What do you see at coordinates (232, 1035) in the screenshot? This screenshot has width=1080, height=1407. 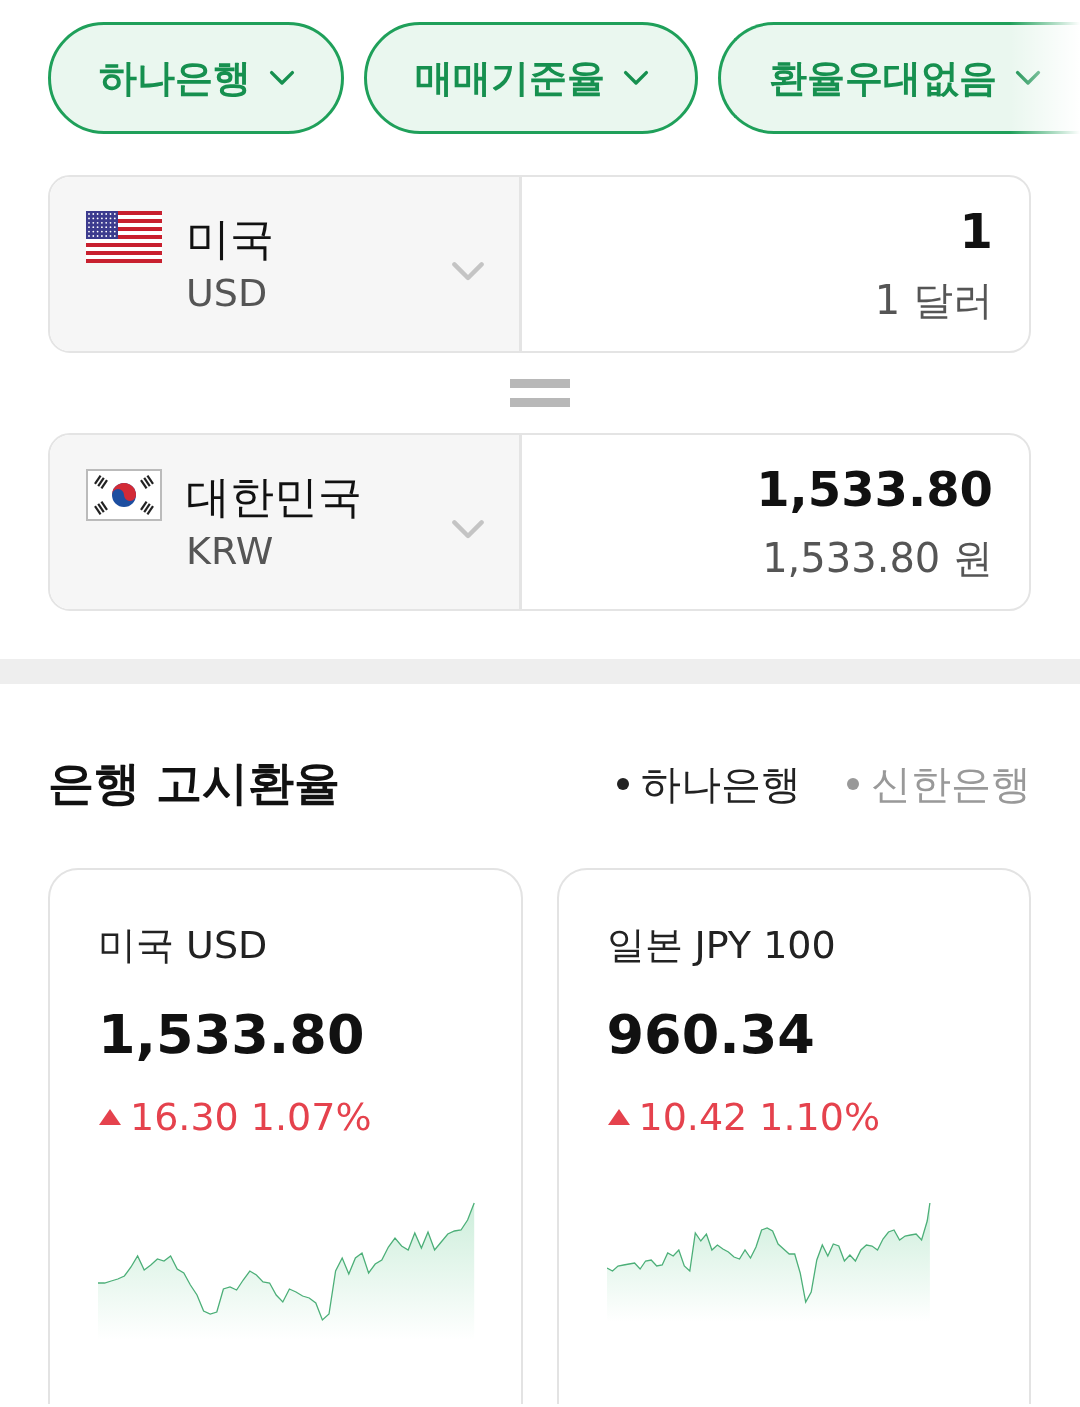 I see `exchange-rate: 1,533.80` at bounding box center [232, 1035].